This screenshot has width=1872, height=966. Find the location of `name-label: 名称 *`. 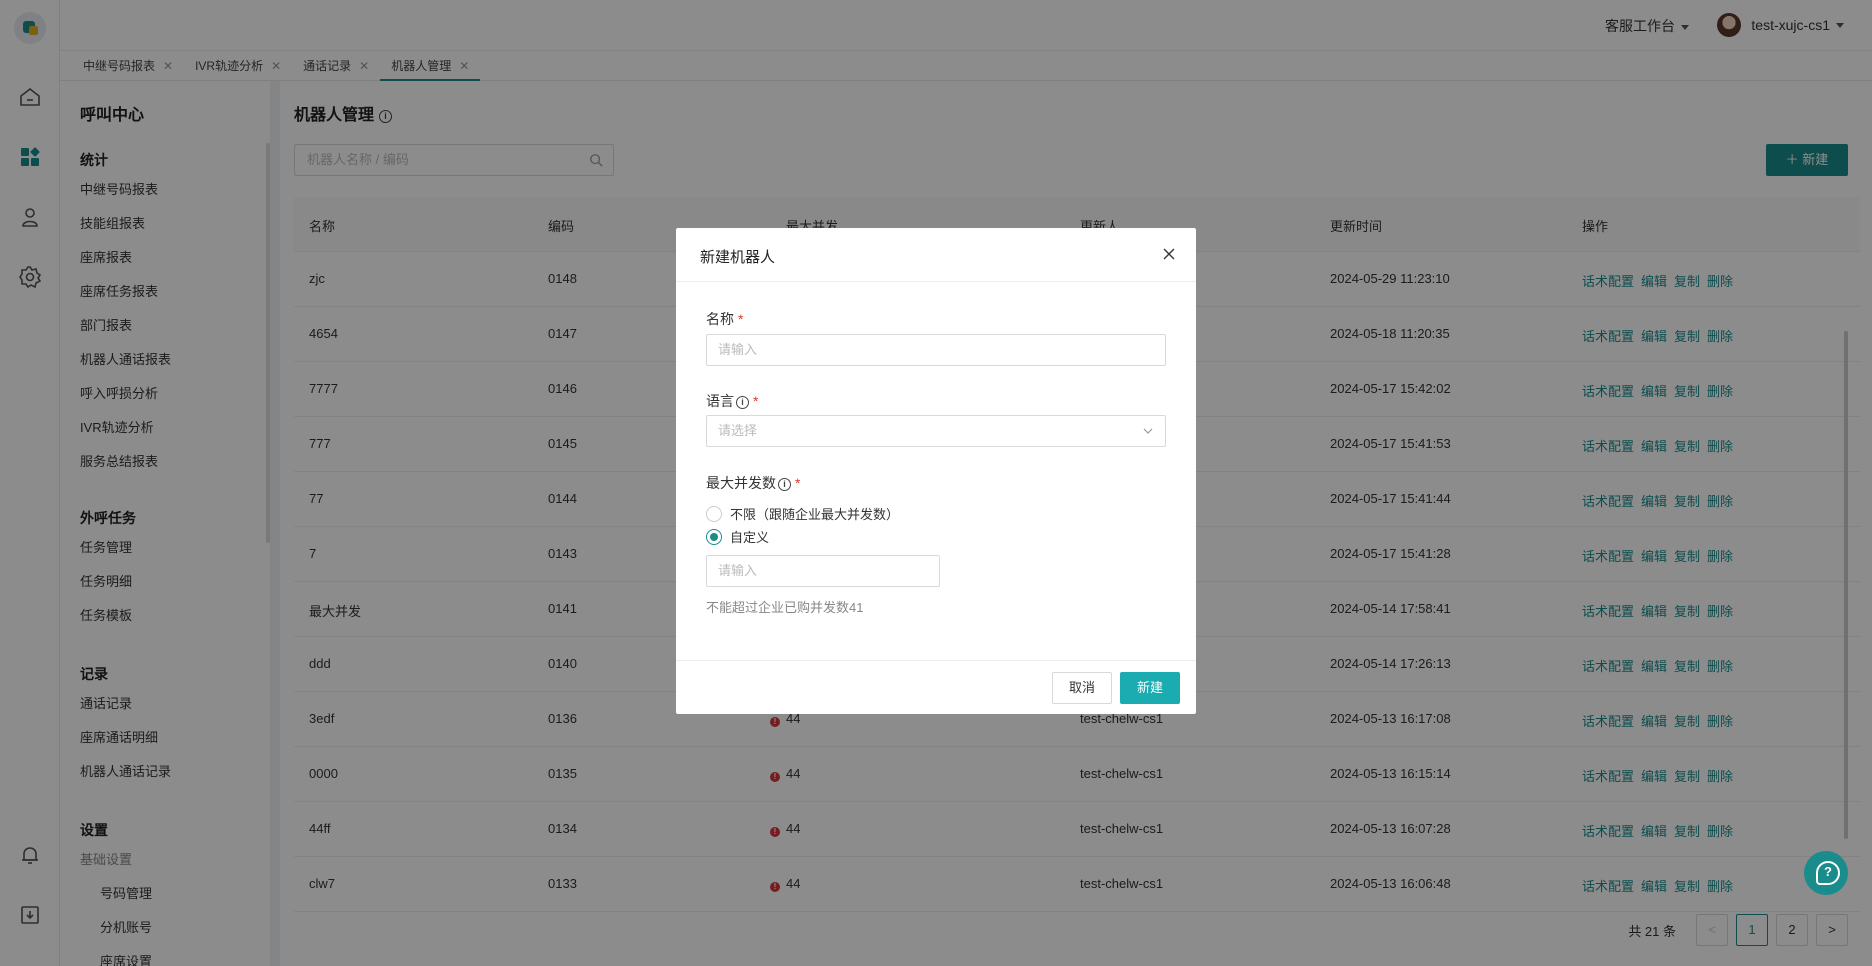

name-label: 名称 * is located at coordinates (724, 319).